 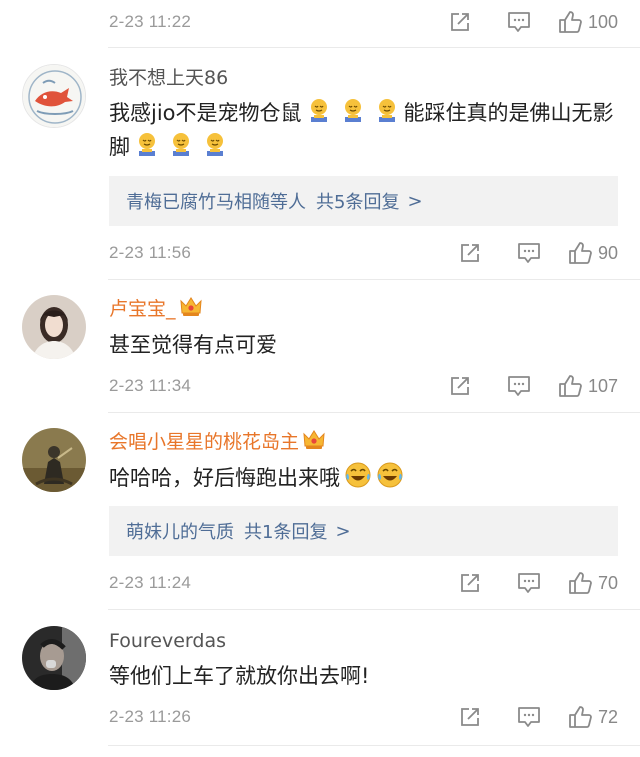 What do you see at coordinates (167, 641) in the screenshot?
I see `username: Foureverdas` at bounding box center [167, 641].